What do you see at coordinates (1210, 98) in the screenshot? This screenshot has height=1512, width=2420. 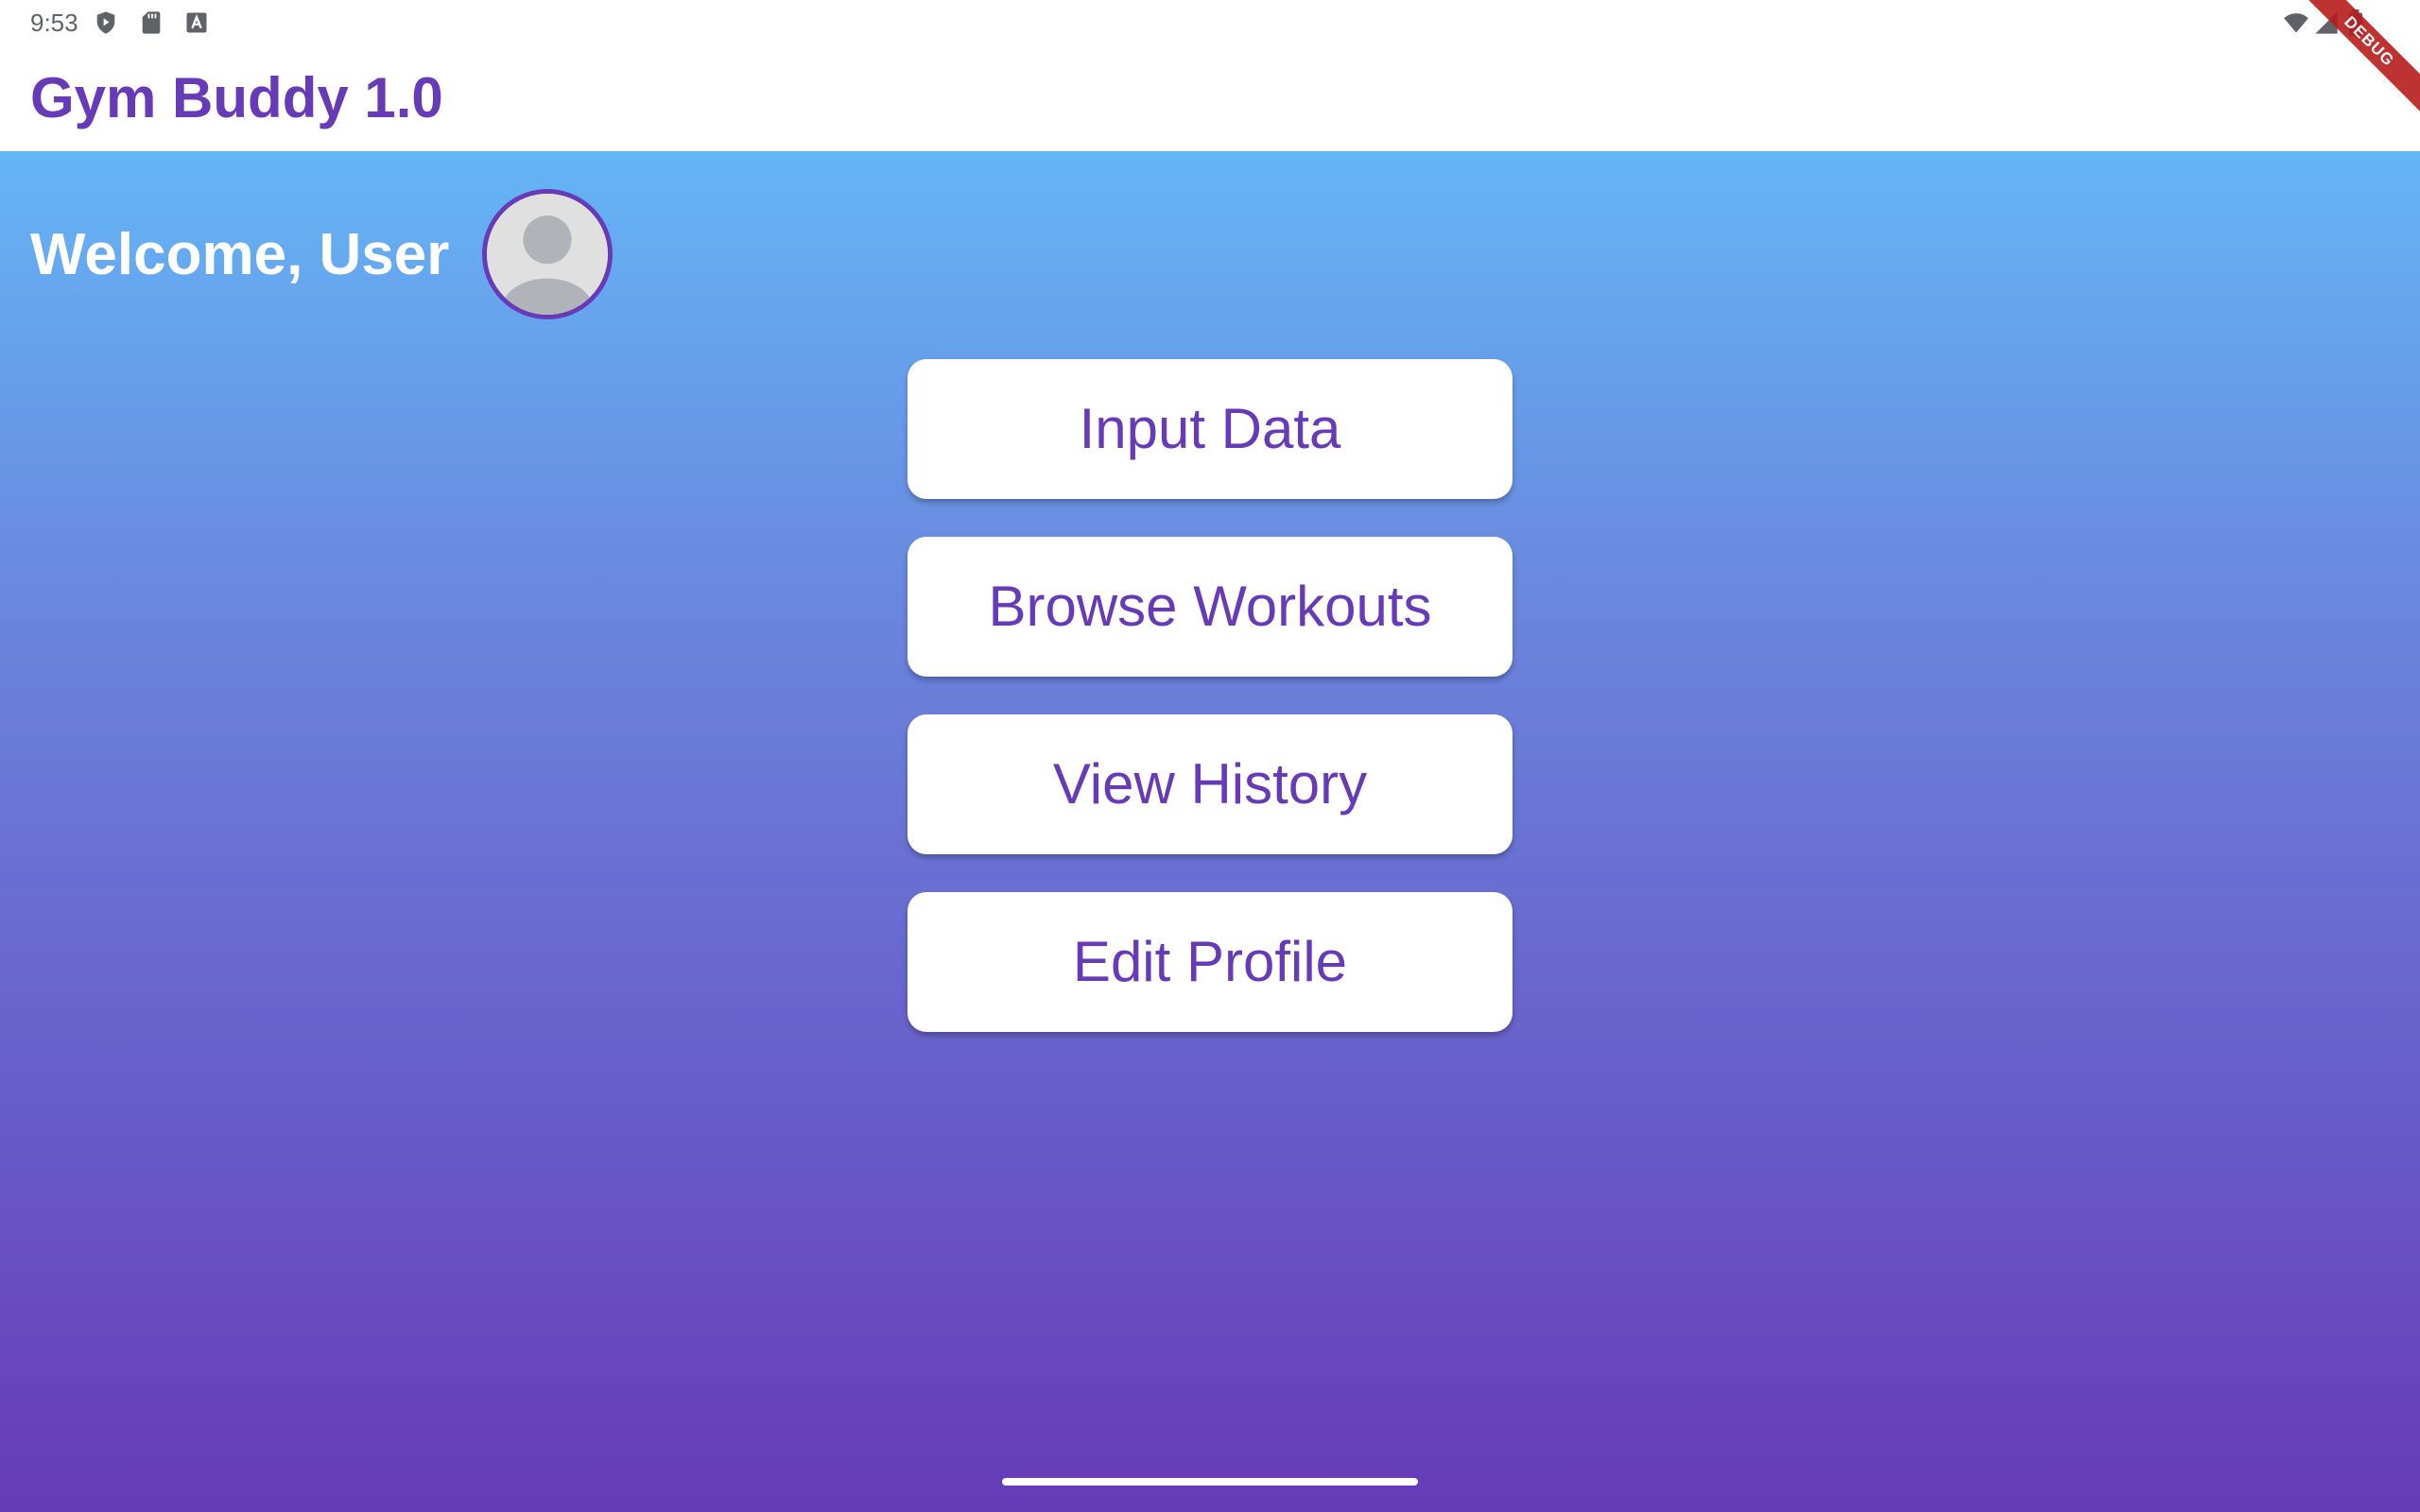 I see `app-bar: Gym Buddy 1.0` at bounding box center [1210, 98].